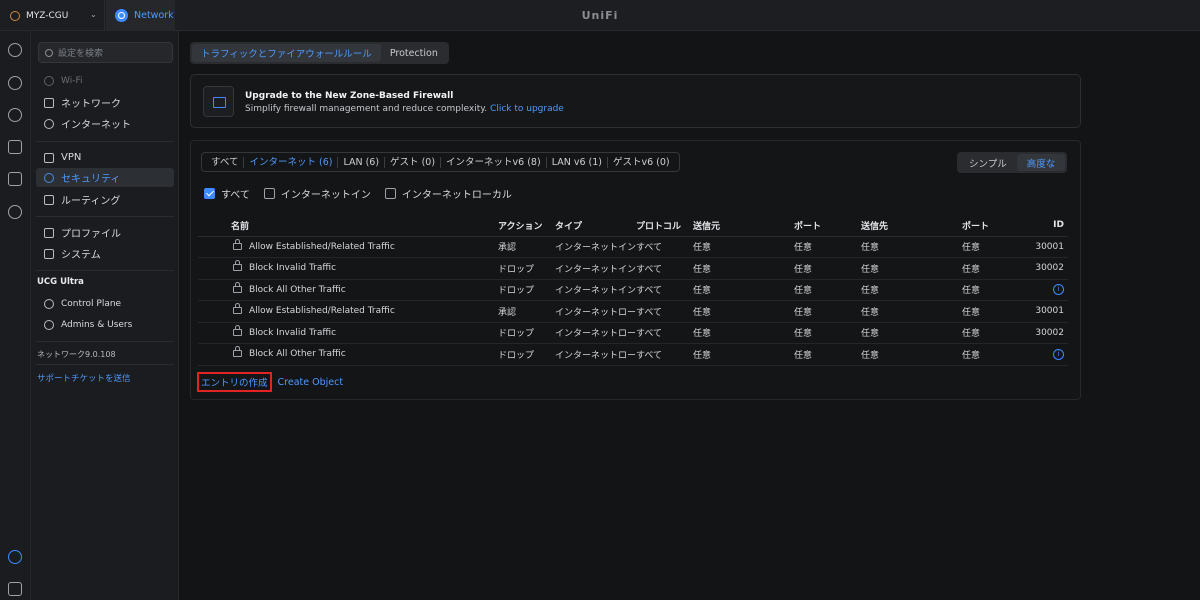 This screenshot has height=600, width=1200. I want to click on checkbox-label: すべて, so click(235, 195).